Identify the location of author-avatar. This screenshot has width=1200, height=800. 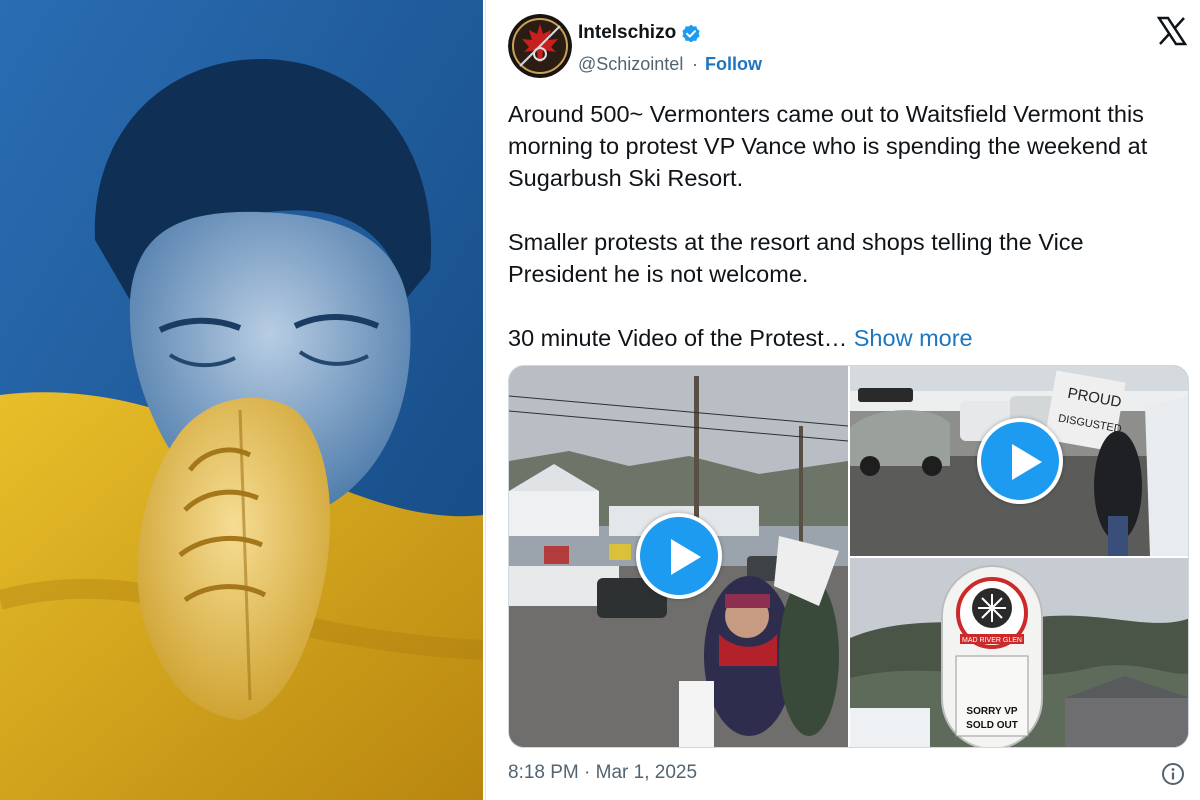
(540, 46).